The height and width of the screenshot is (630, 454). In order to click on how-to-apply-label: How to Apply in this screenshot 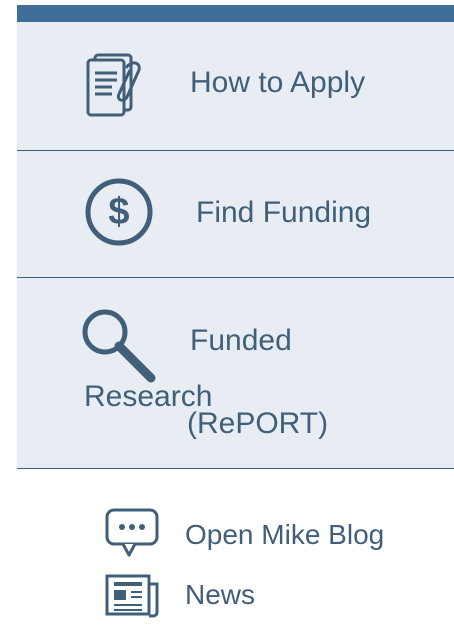, I will do `click(278, 82)`.